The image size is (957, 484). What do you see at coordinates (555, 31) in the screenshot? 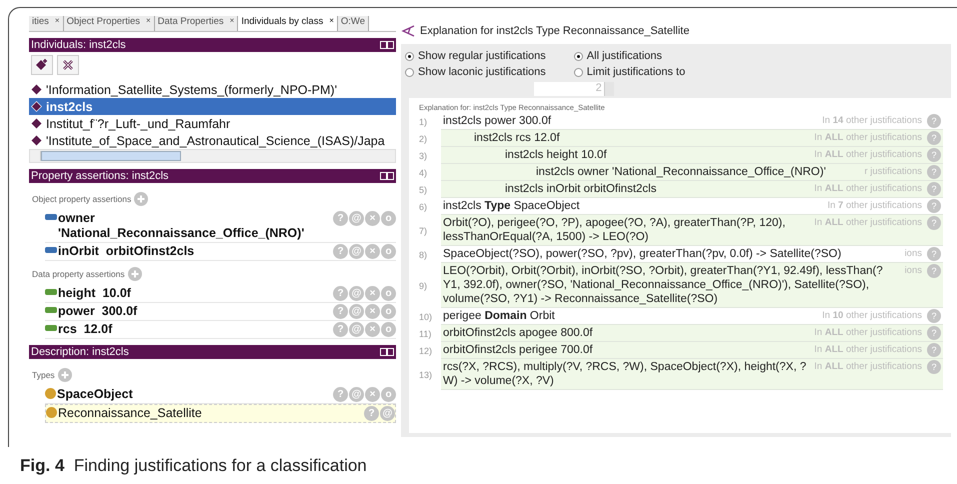
I see `window-title: Explanation for inst2cls Type Reconnaissance_Satellite` at bounding box center [555, 31].